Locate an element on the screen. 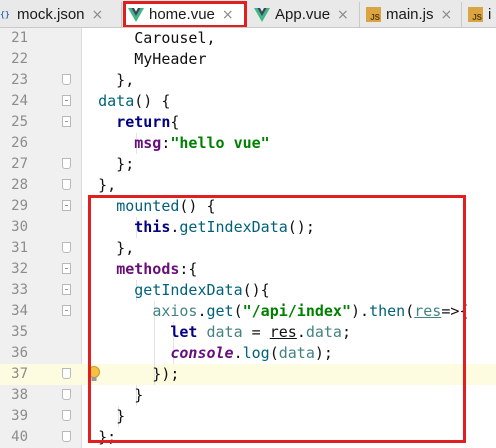  code-text: return{ is located at coordinates (120, 122).